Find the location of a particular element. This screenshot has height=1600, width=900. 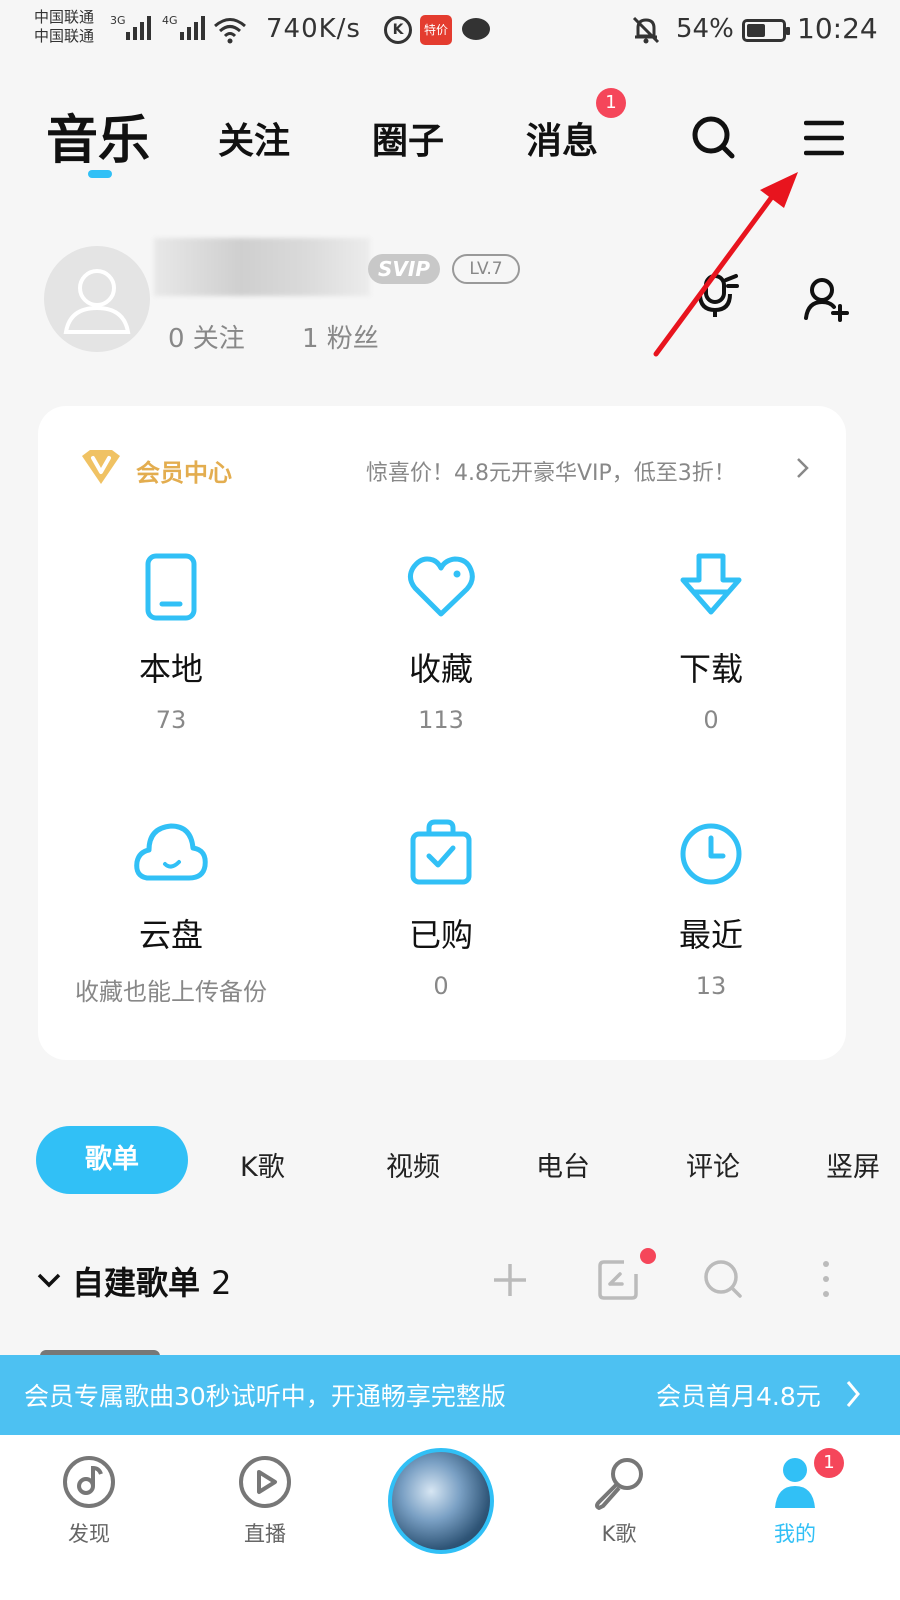

tab-circle: 圈子 is located at coordinates (408, 138).